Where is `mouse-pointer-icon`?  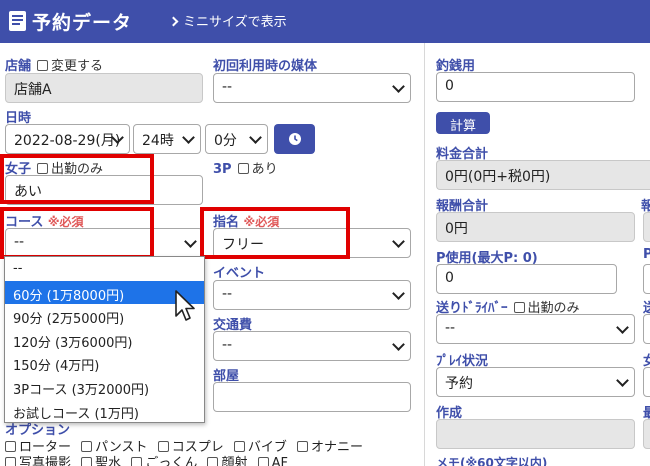 mouse-pointer-icon is located at coordinates (185, 305).